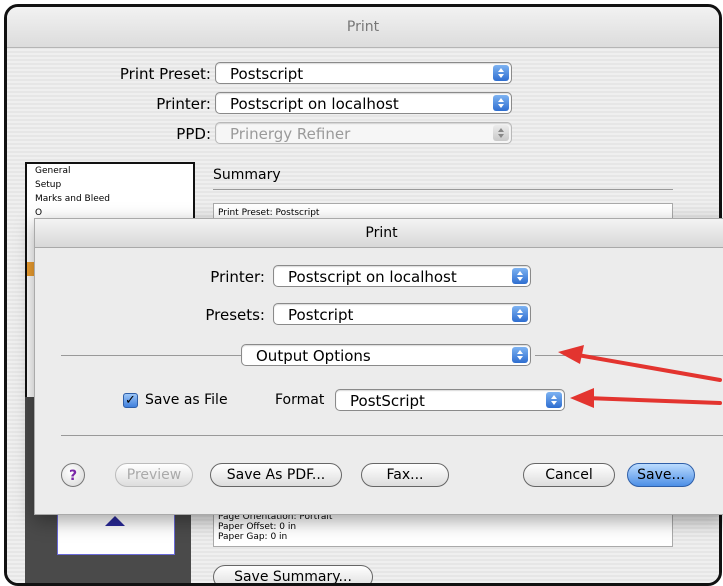 This screenshot has height=586, width=723. What do you see at coordinates (646, 398) in the screenshot?
I see `arrow-to-format` at bounding box center [646, 398].